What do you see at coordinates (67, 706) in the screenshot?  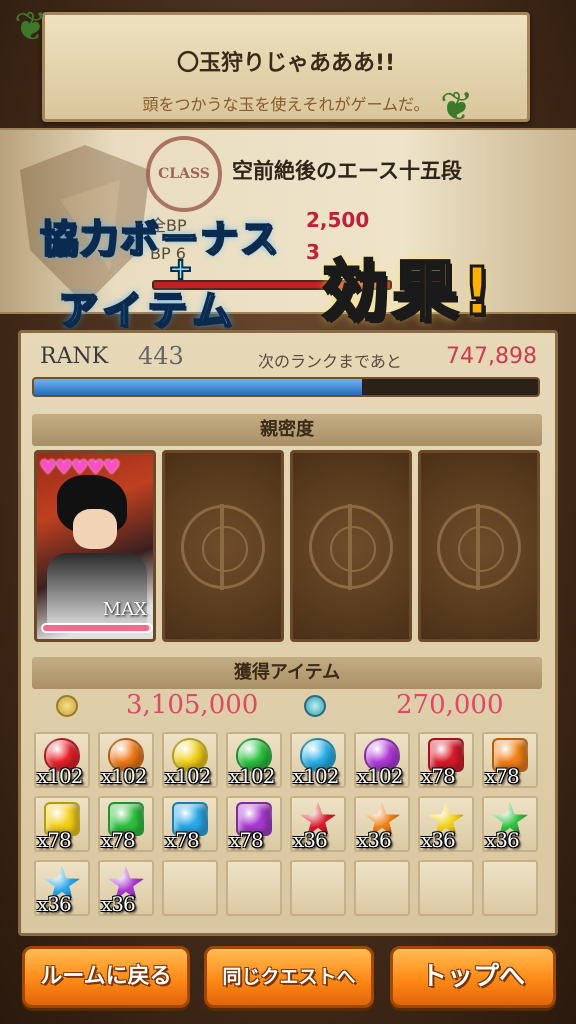 I see `coin-icon` at bounding box center [67, 706].